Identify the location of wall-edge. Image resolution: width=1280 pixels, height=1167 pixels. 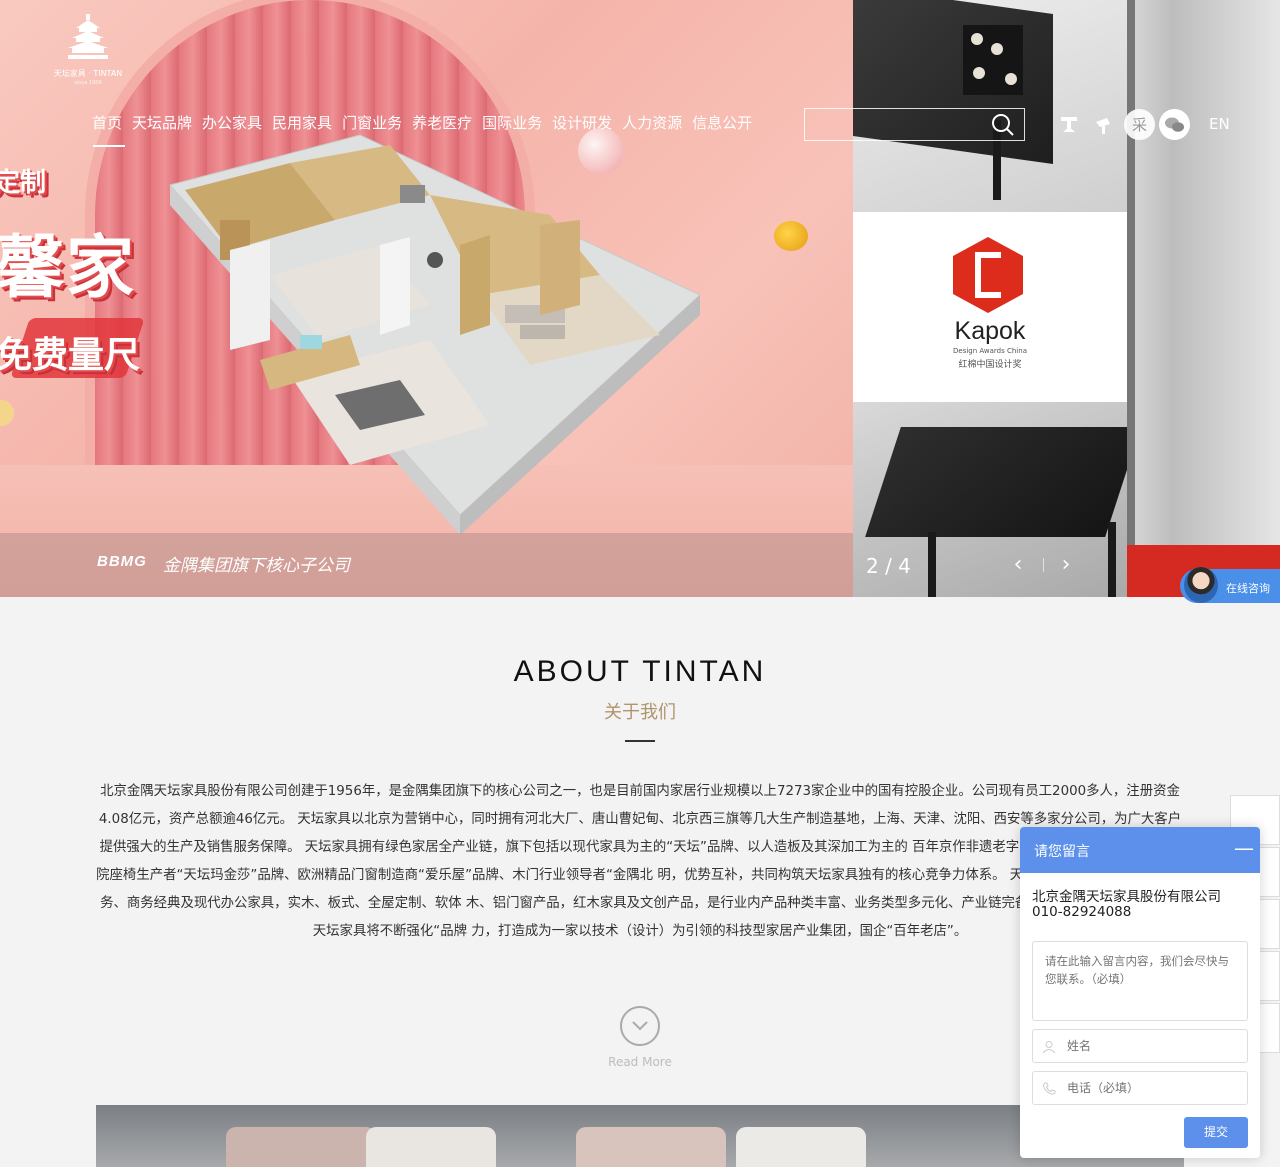
(1131, 272).